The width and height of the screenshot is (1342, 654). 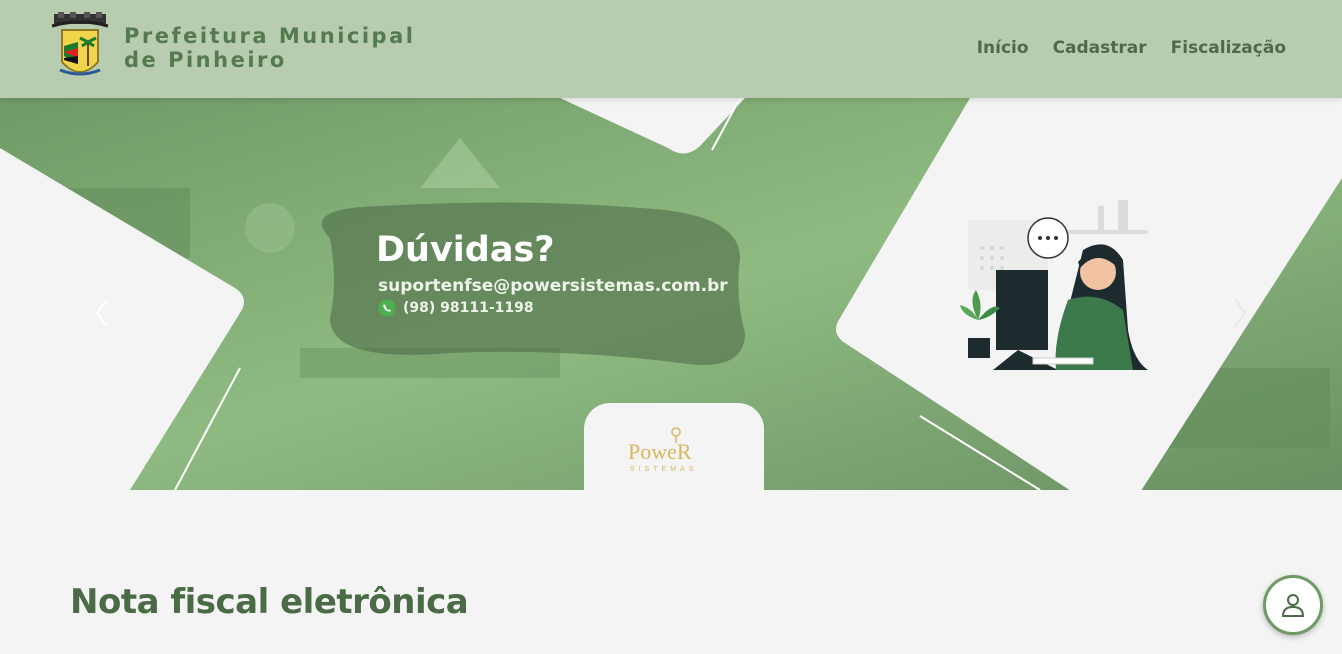 What do you see at coordinates (1003, 48) in the screenshot?
I see `nav-link-inicio: Início` at bounding box center [1003, 48].